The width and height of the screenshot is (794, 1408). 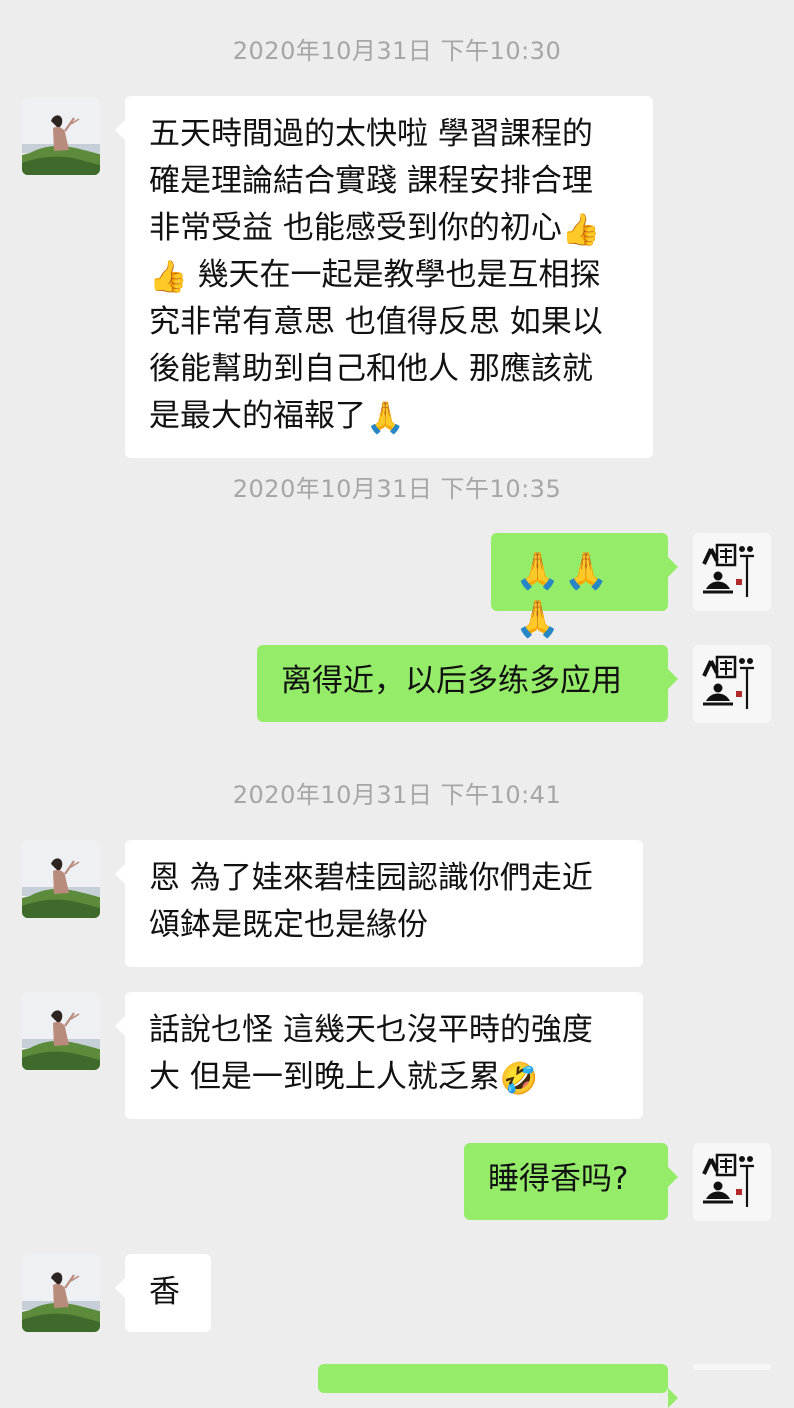 What do you see at coordinates (371, 369) in the screenshot?
I see `message-line: 後能幫助到自己和他人 那應該就` at bounding box center [371, 369].